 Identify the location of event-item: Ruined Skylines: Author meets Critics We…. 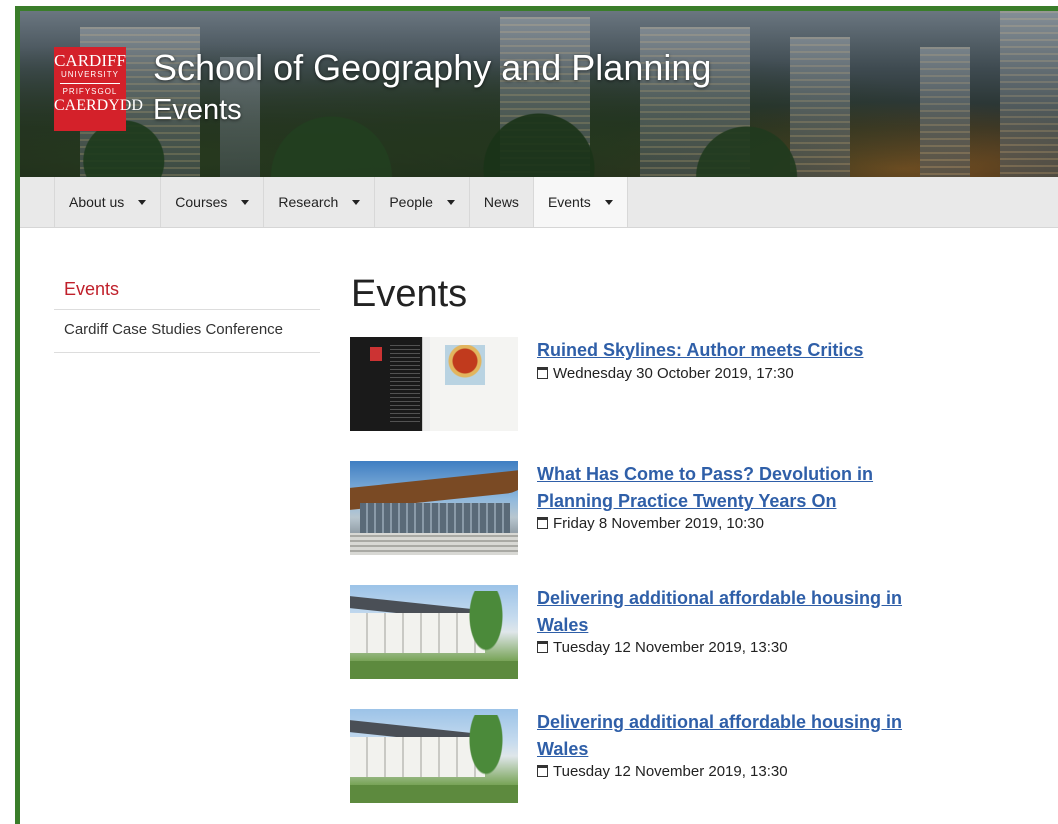
(640, 385).